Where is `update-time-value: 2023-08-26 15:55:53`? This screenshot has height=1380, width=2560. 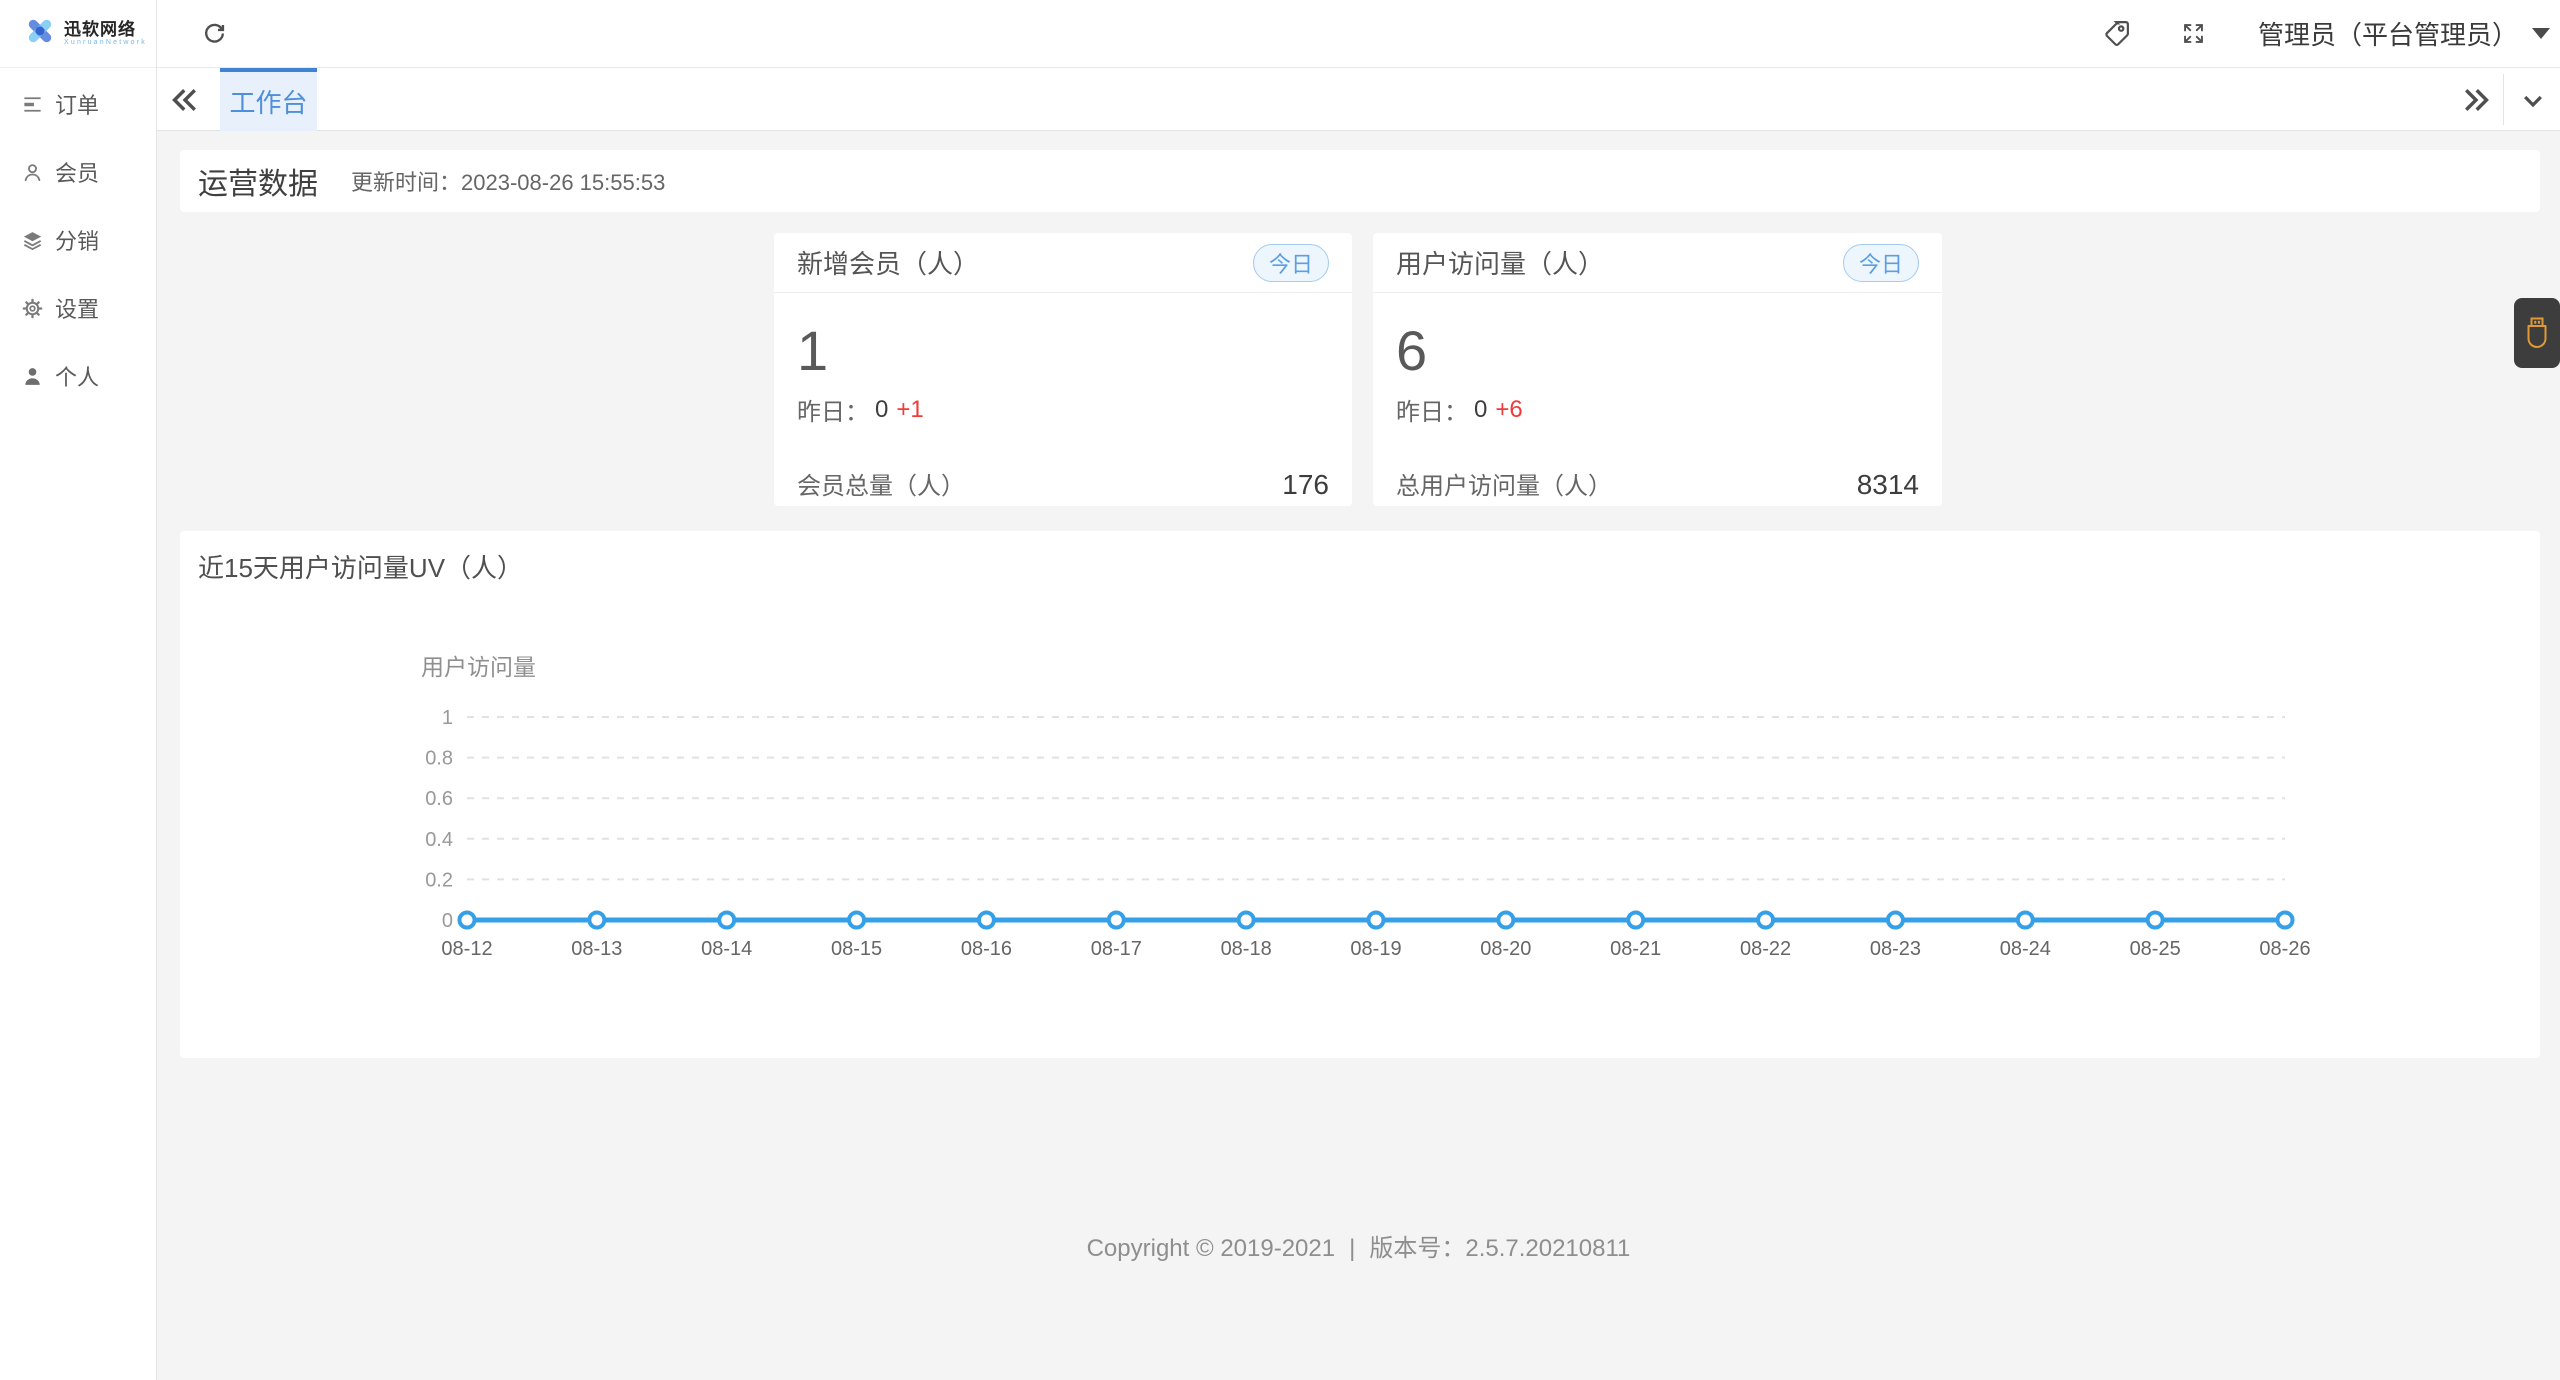 update-time-value: 2023-08-26 15:55:53 is located at coordinates (563, 182).